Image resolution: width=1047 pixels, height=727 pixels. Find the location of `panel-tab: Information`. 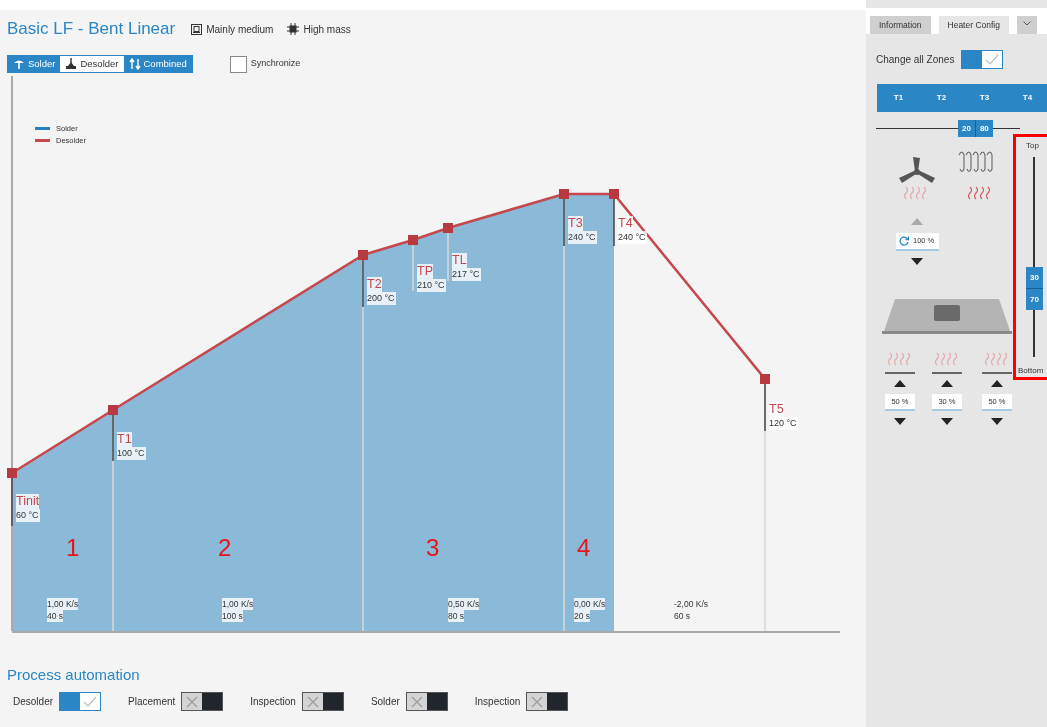

panel-tab: Information is located at coordinates (900, 25).